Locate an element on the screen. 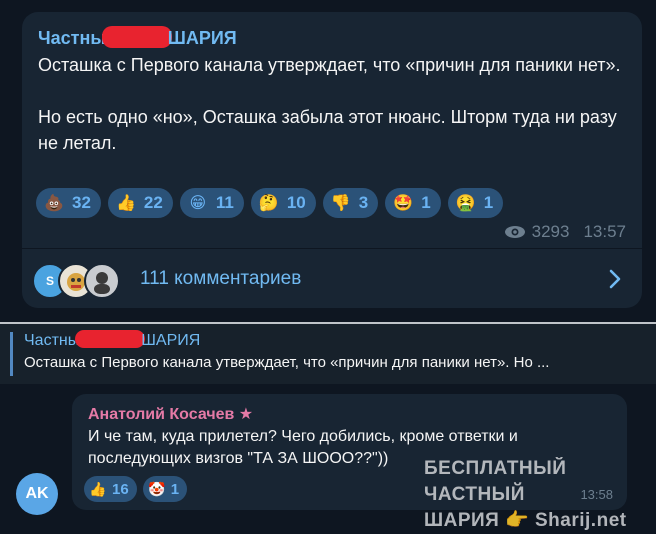  avatar is located at coordinates (102, 281).